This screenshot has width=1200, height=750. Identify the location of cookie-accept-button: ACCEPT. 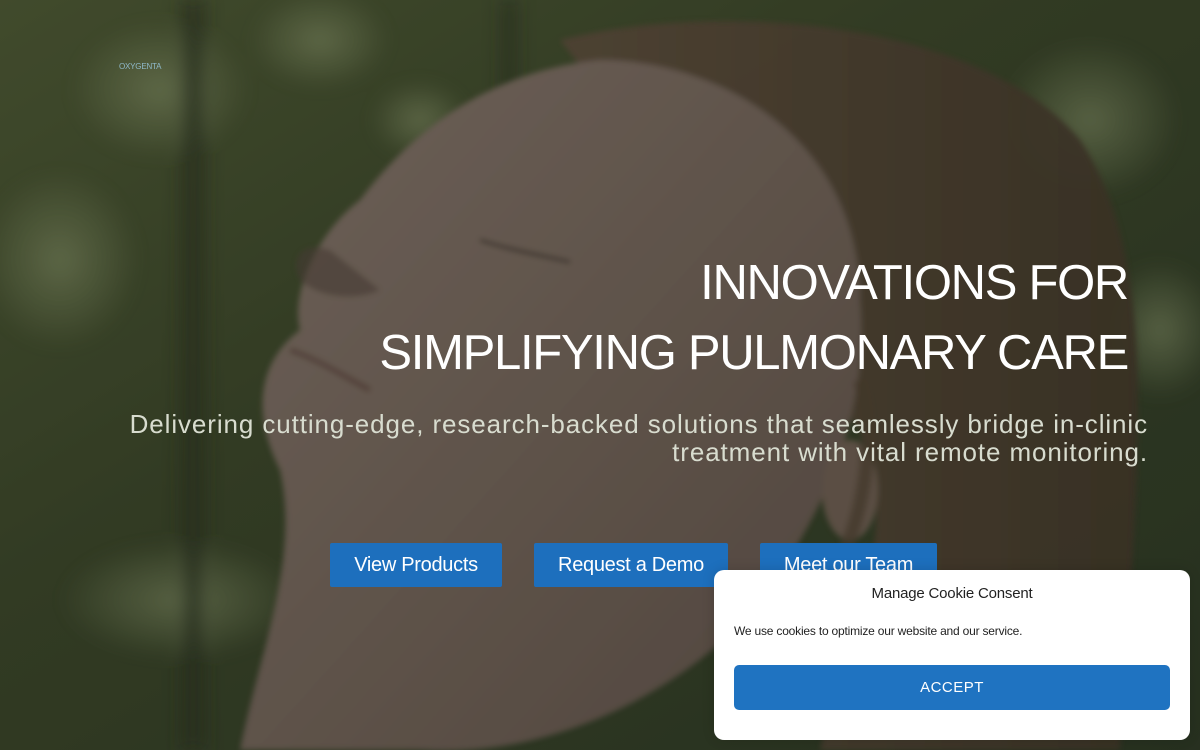
(952, 687).